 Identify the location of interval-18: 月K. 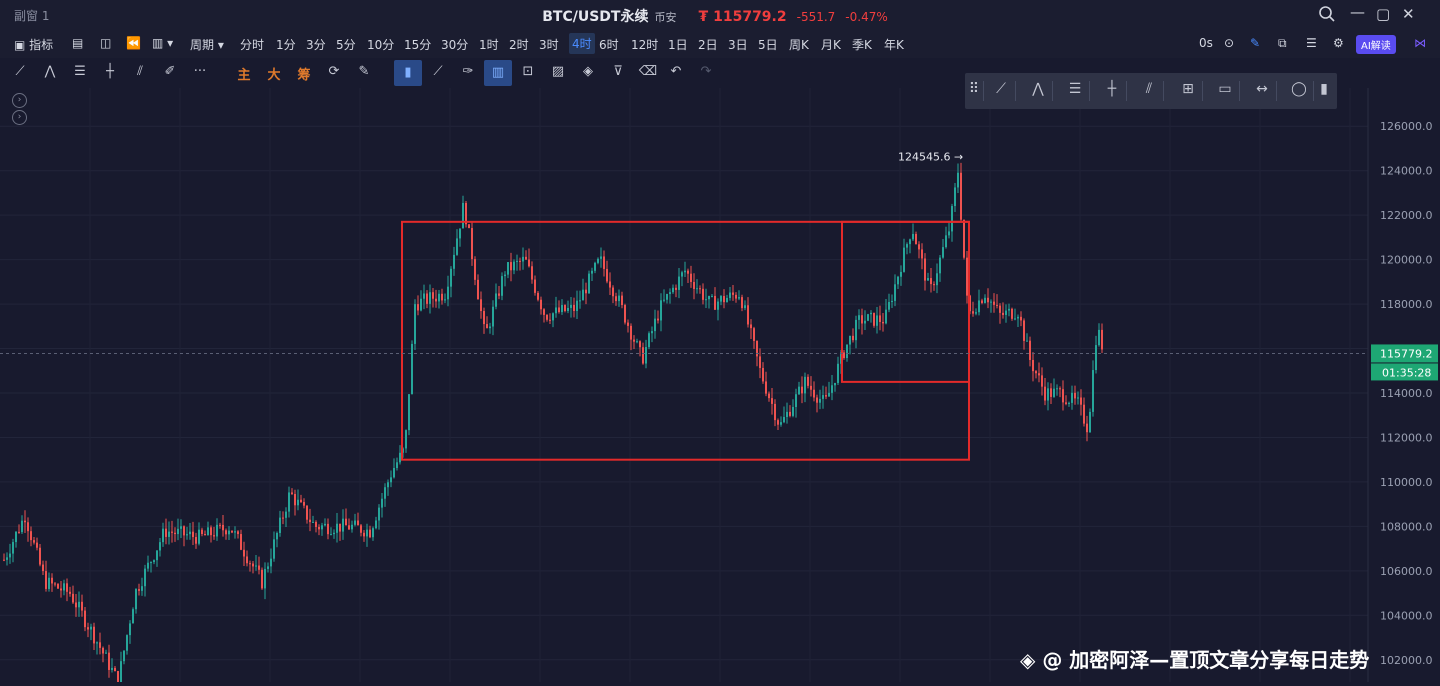
(831, 44).